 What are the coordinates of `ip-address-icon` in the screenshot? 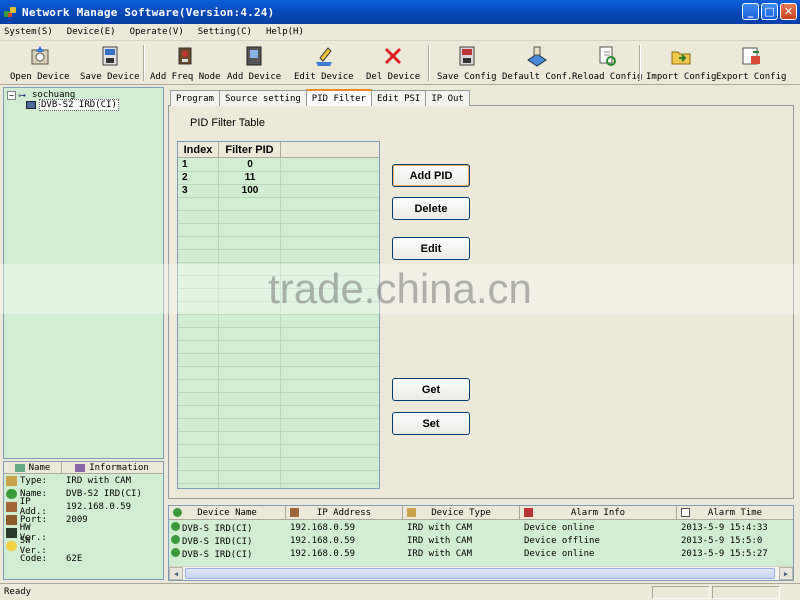 It's located at (11, 506).